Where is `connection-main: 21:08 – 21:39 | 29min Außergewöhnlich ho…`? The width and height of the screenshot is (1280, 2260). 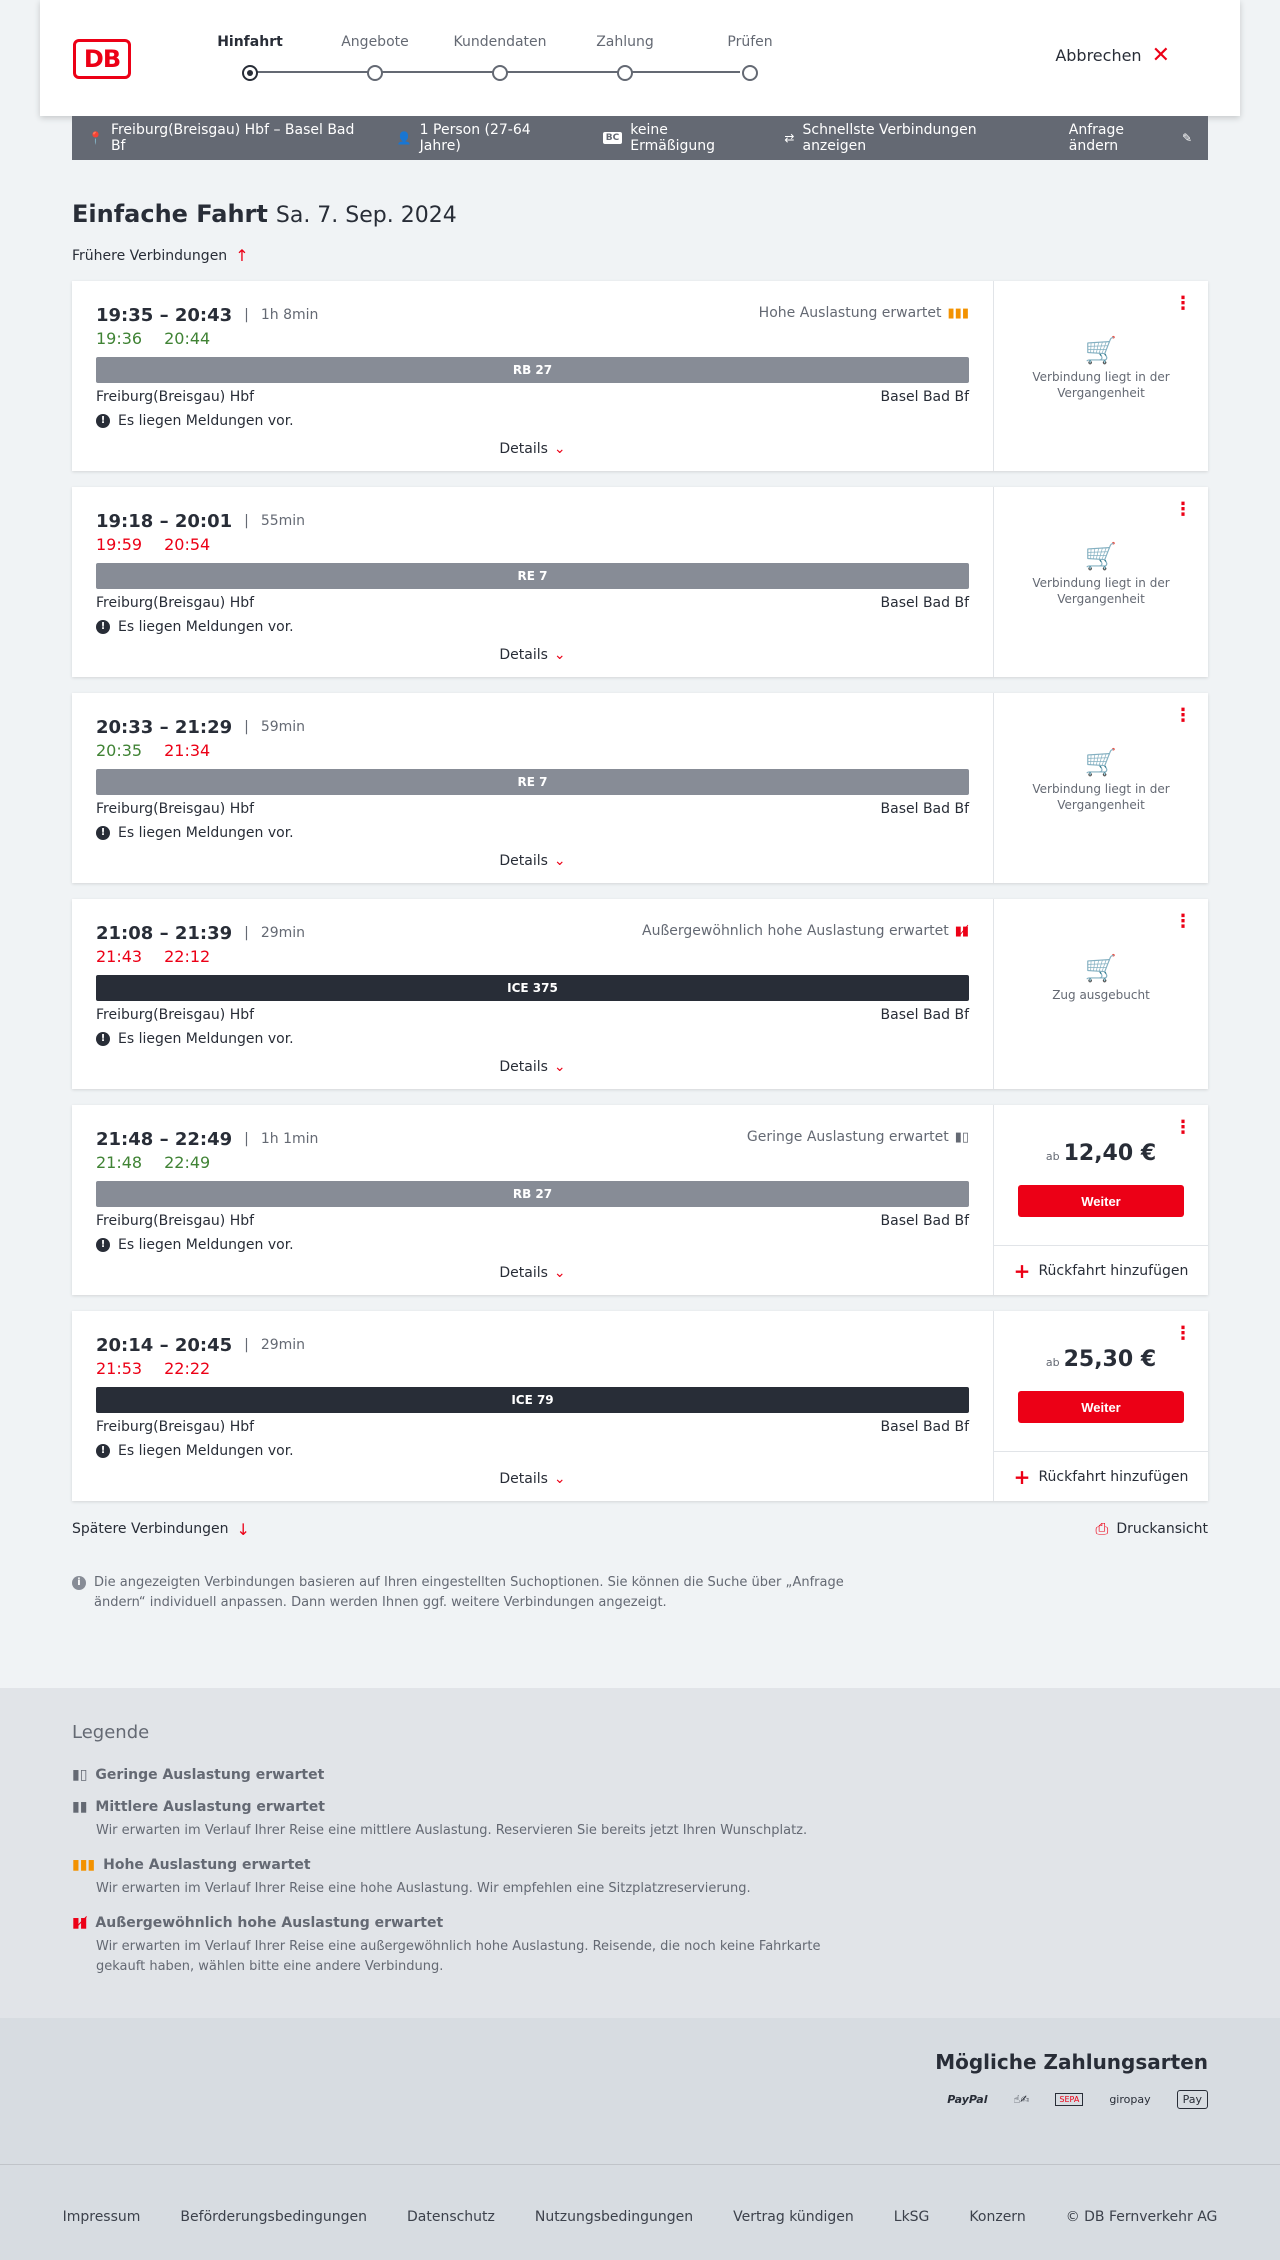
connection-main: 21:08 – 21:39 | 29min Außergewöhnlich ho… is located at coordinates (533, 994).